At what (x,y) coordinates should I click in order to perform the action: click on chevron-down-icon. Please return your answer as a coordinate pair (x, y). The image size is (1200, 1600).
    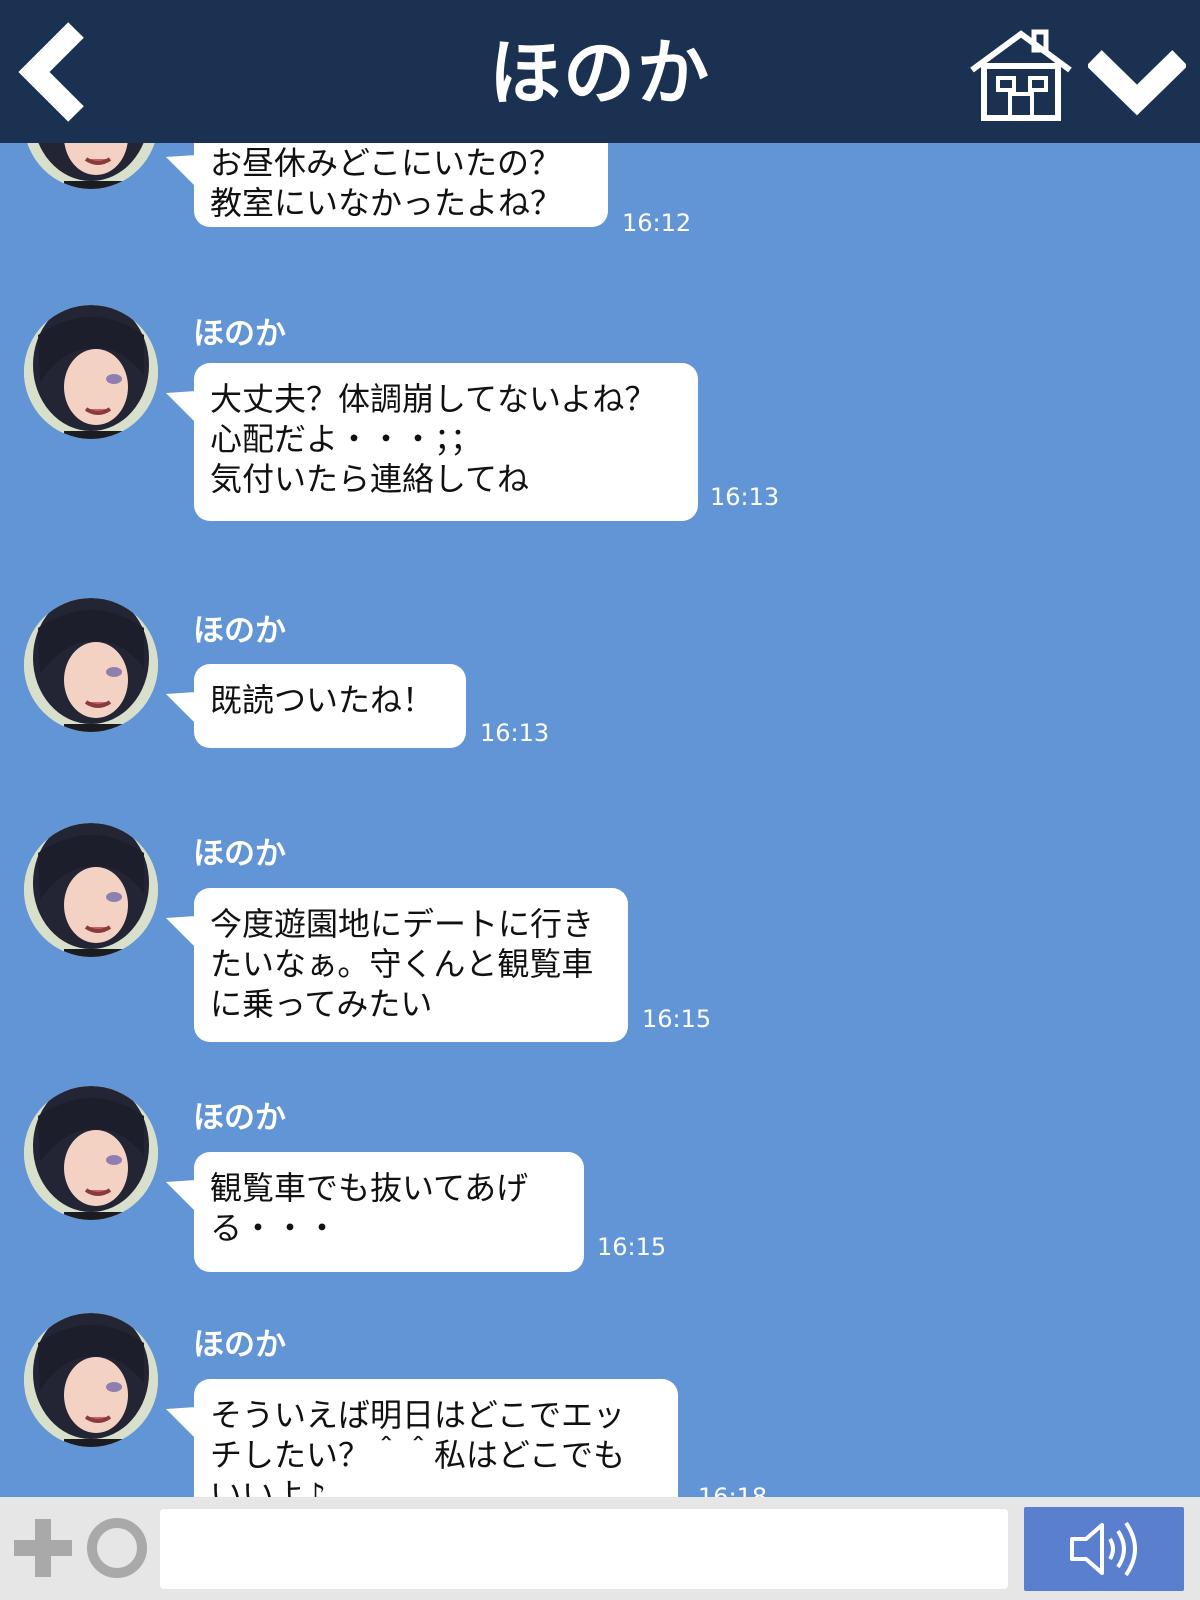
    Looking at the image, I should click on (1137, 83).